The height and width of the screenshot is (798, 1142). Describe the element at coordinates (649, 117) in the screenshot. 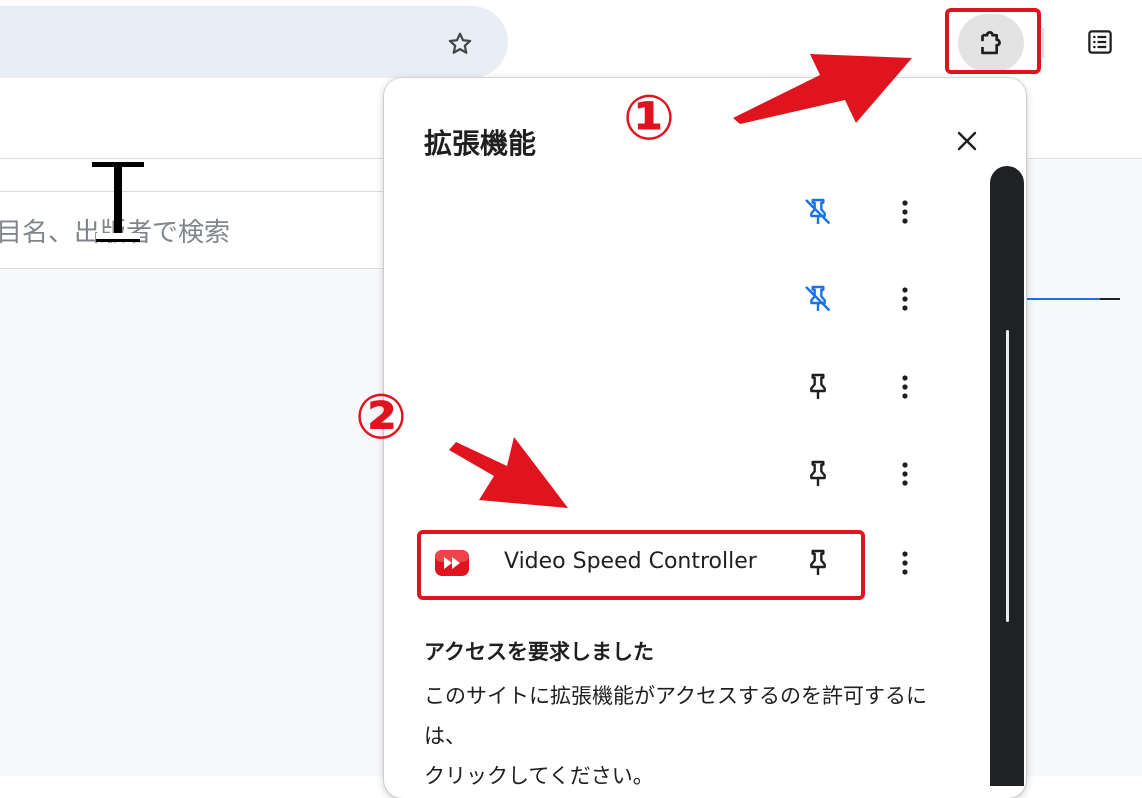

I see `step1-label: ①` at that location.